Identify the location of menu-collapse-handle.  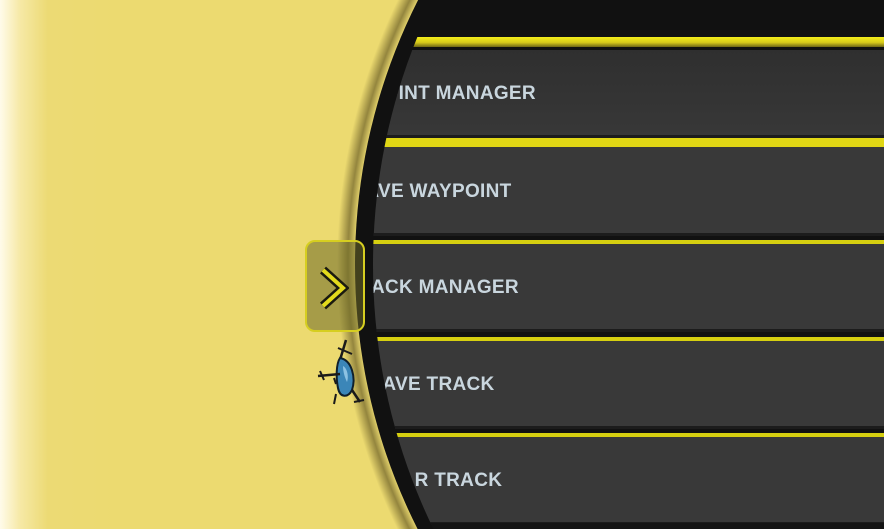
(335, 286).